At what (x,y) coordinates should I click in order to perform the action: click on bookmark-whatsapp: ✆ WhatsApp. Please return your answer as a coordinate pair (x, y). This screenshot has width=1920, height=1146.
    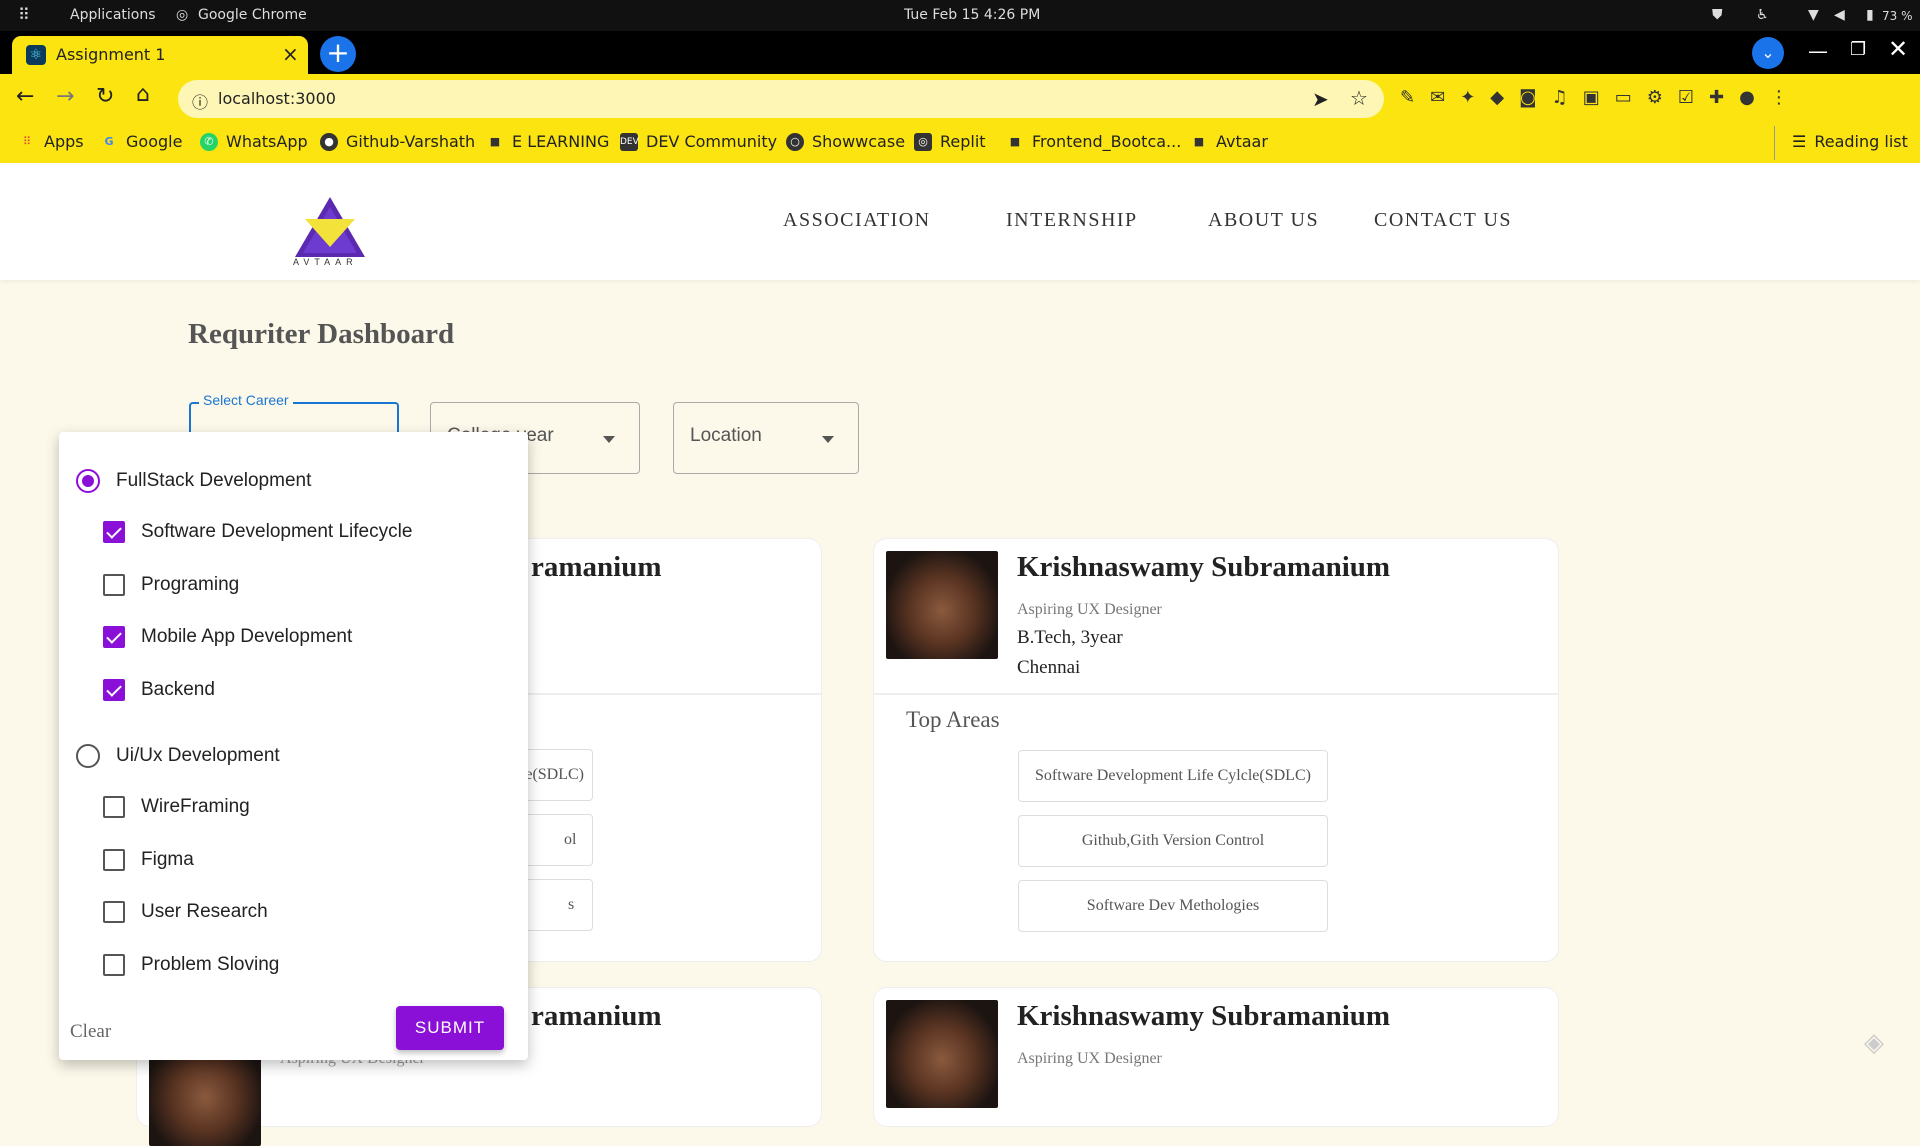
    Looking at the image, I should click on (254, 141).